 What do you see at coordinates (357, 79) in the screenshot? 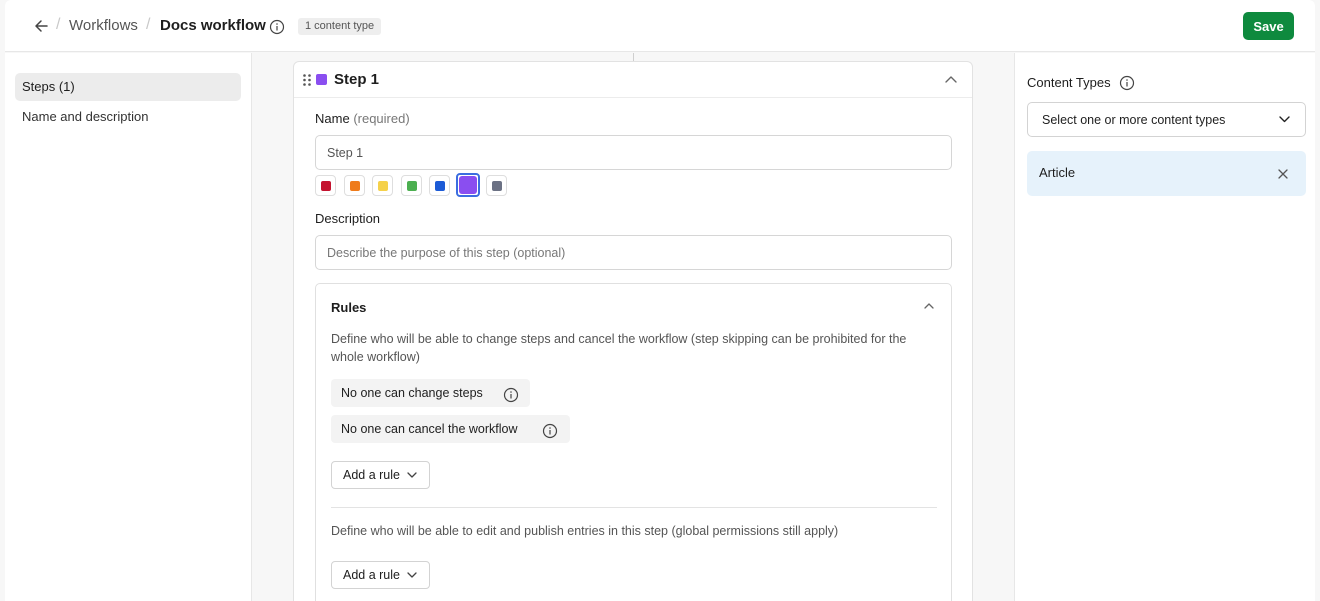
I see `step-title: Step 1` at bounding box center [357, 79].